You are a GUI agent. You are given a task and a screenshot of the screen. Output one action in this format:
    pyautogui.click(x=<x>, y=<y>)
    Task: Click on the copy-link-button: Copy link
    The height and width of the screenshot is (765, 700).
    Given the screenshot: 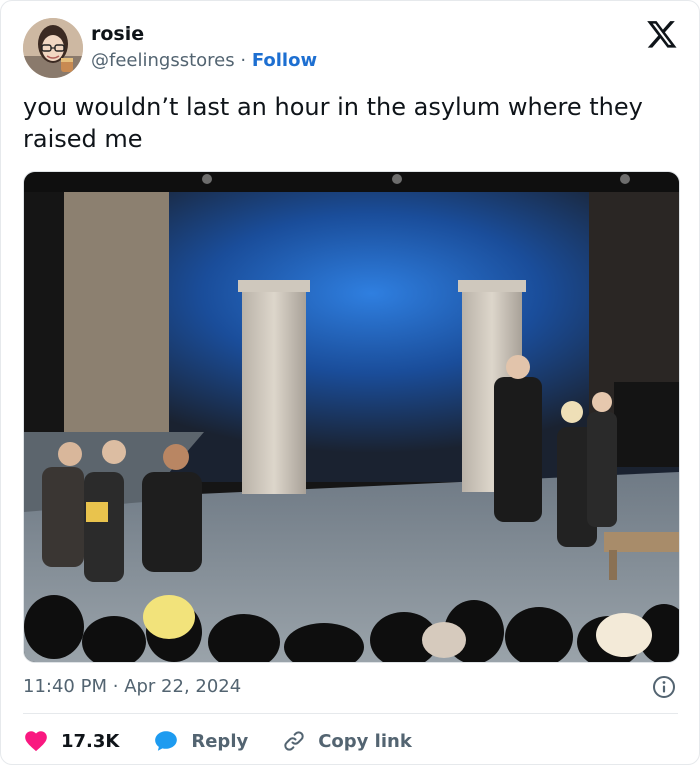 What is the action you would take?
    pyautogui.click(x=347, y=741)
    